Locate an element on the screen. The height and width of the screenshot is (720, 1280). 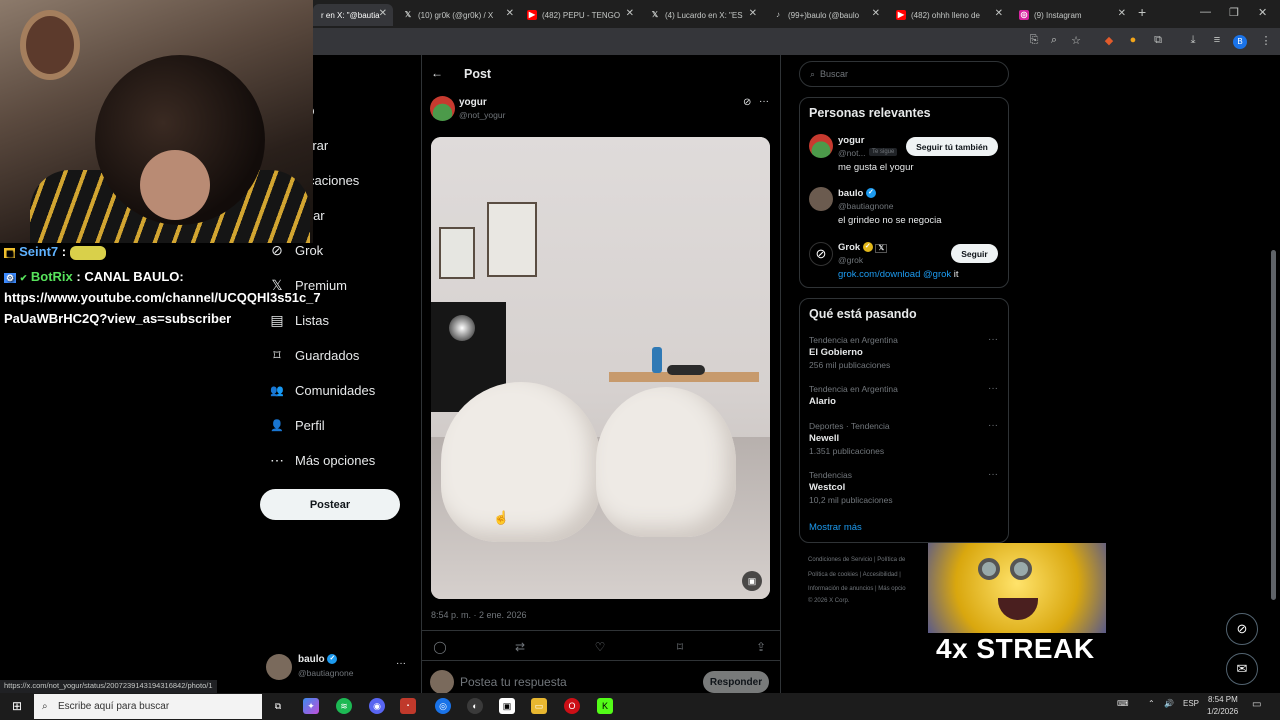
window-close-icon: ✕ is located at coordinates (1262, 12).